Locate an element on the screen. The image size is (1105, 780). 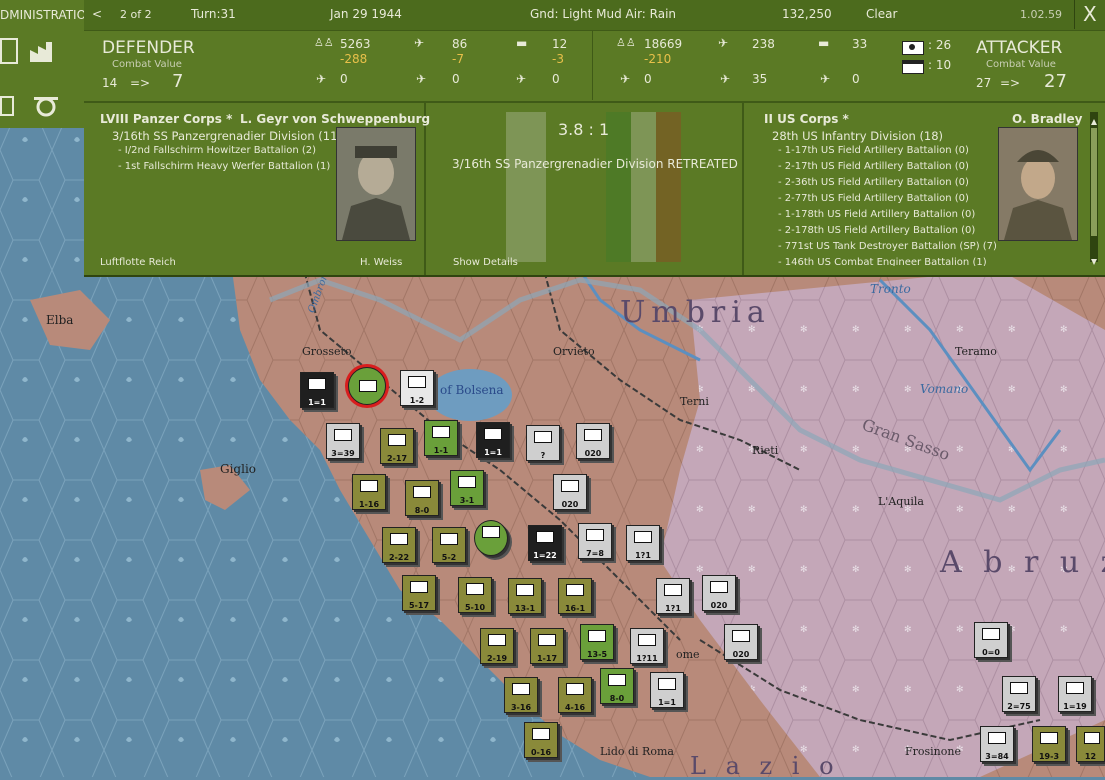
attacker-cv-to: 27 is located at coordinates (1055, 81).